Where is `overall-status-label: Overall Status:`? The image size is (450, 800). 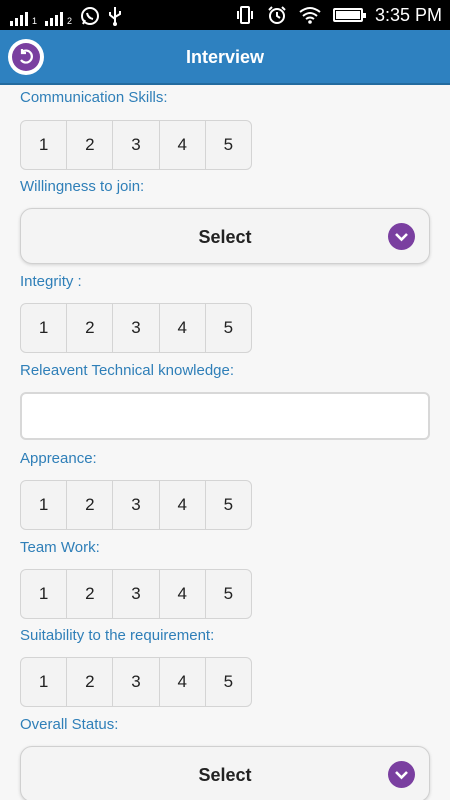 overall-status-label: Overall Status: is located at coordinates (69, 724).